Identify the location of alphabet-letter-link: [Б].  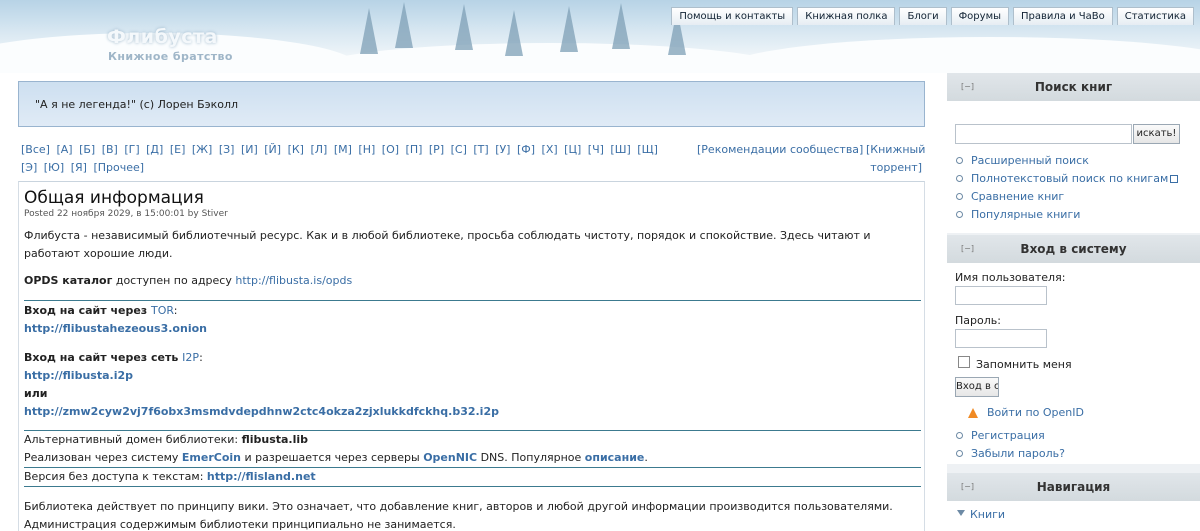
(87, 149).